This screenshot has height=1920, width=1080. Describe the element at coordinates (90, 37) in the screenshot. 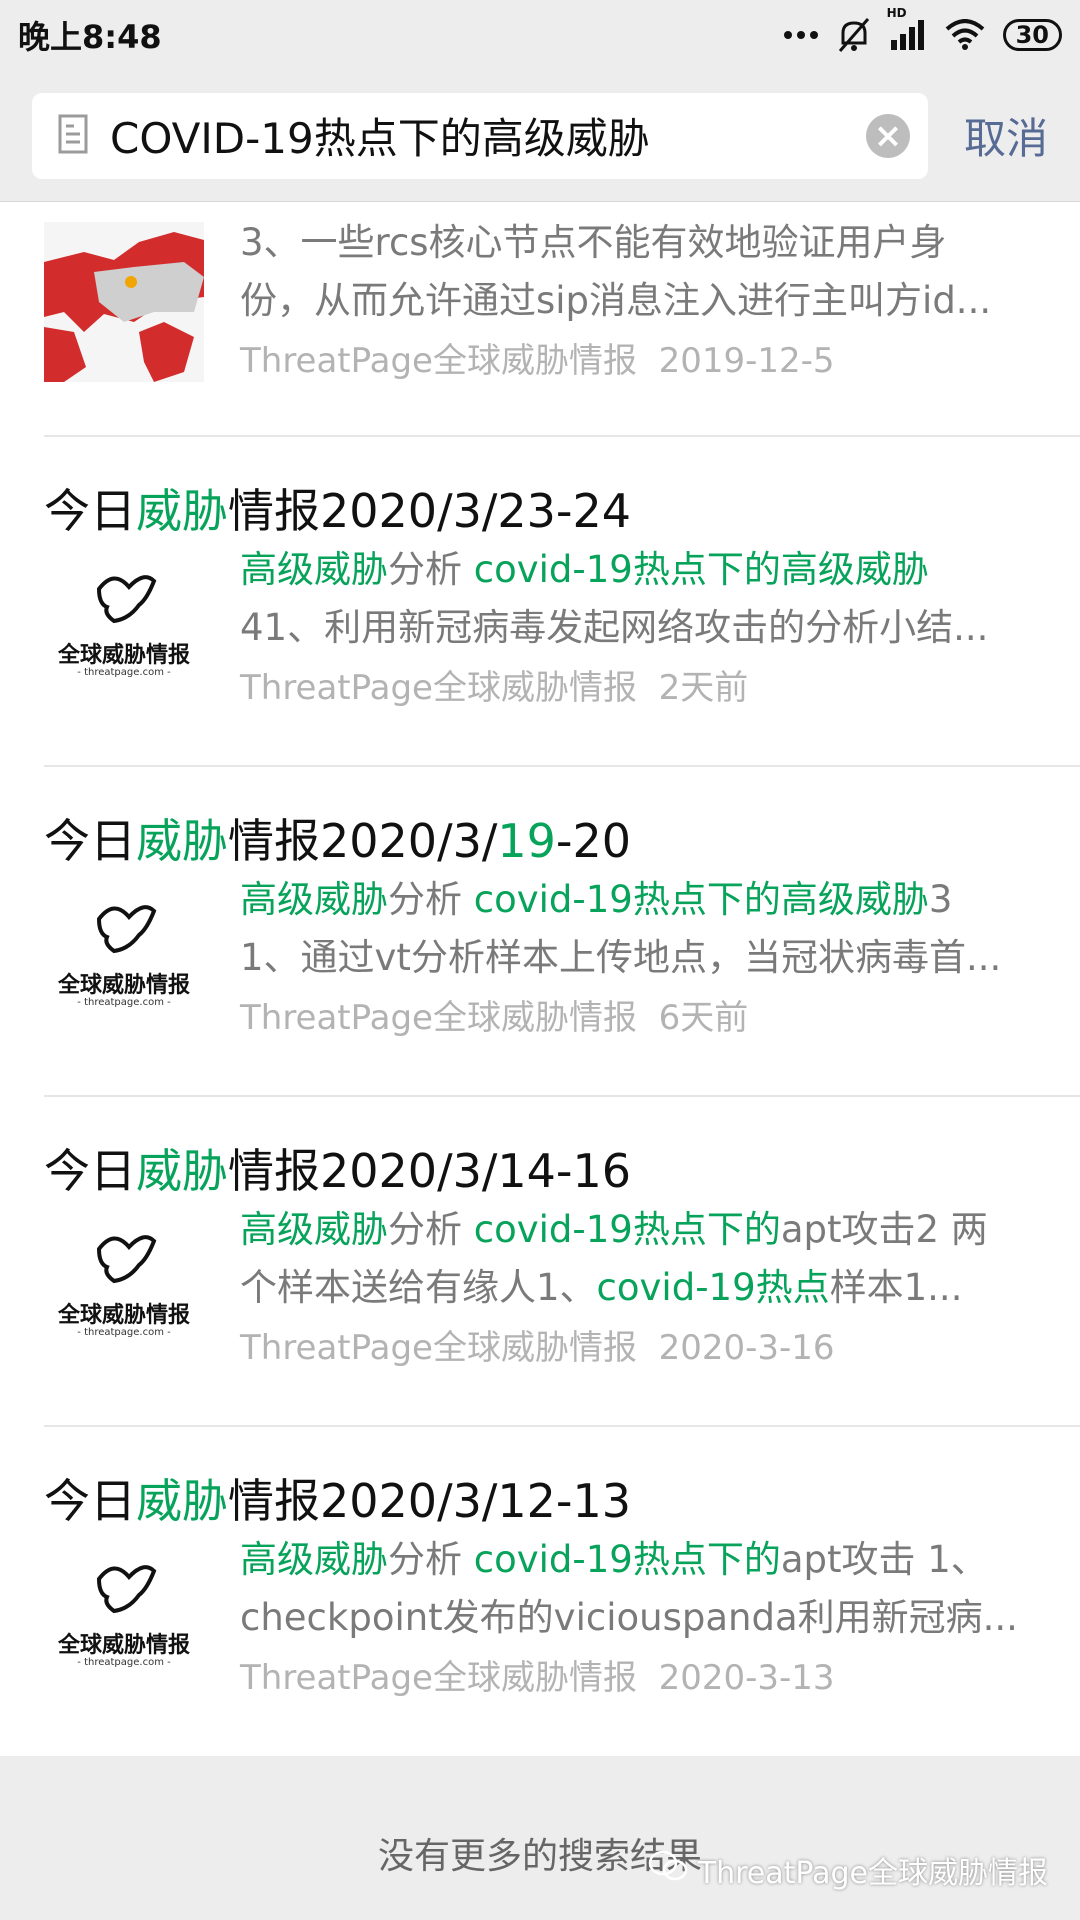

I see `status-time: 晚上8:48` at that location.